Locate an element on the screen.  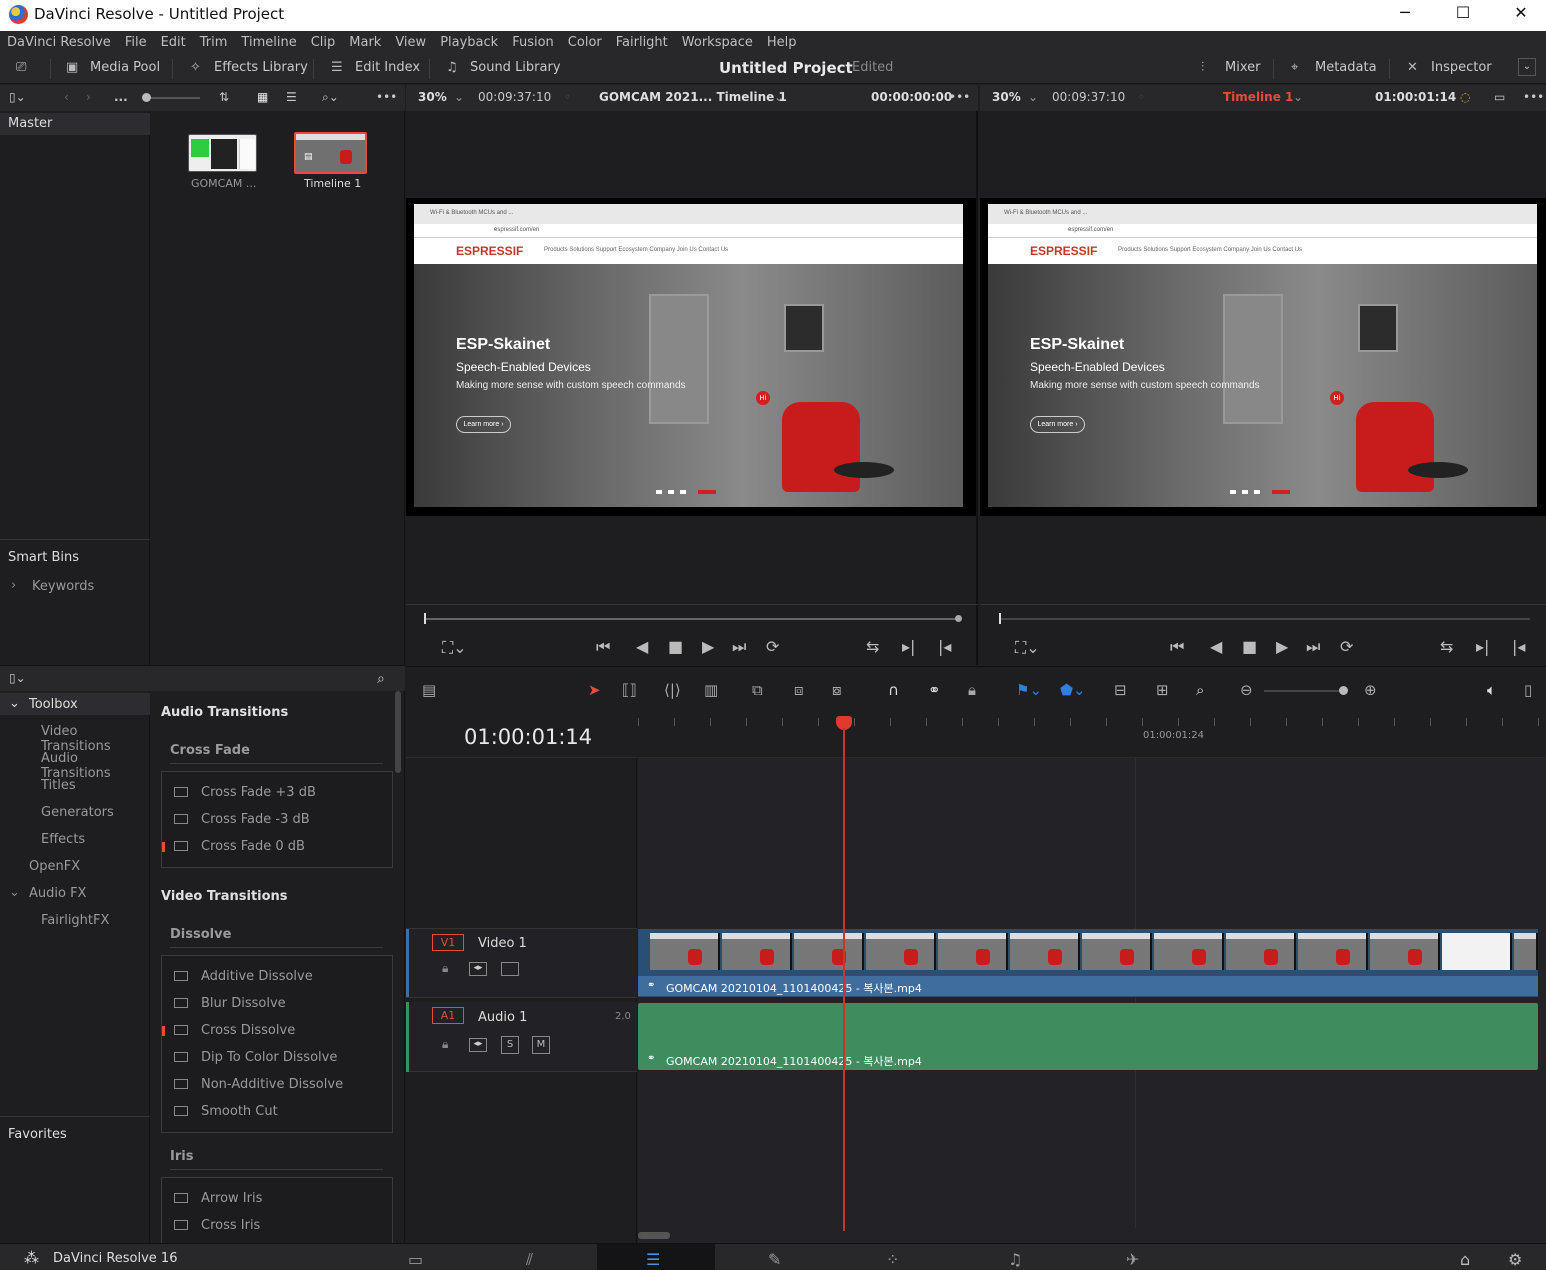
video-enable-icon is located at coordinates (510, 969).